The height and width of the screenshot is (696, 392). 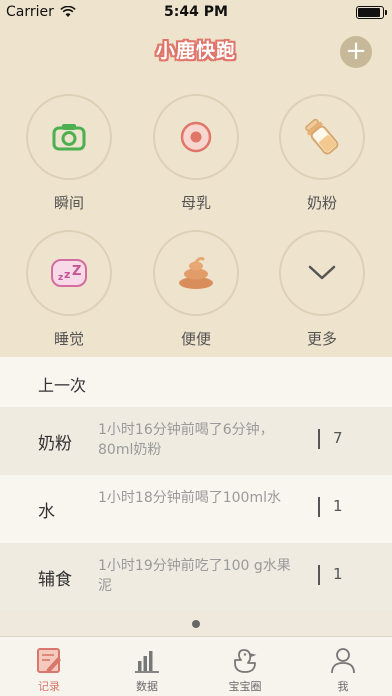 I want to click on action-moment: 瞬间, so click(x=69, y=153).